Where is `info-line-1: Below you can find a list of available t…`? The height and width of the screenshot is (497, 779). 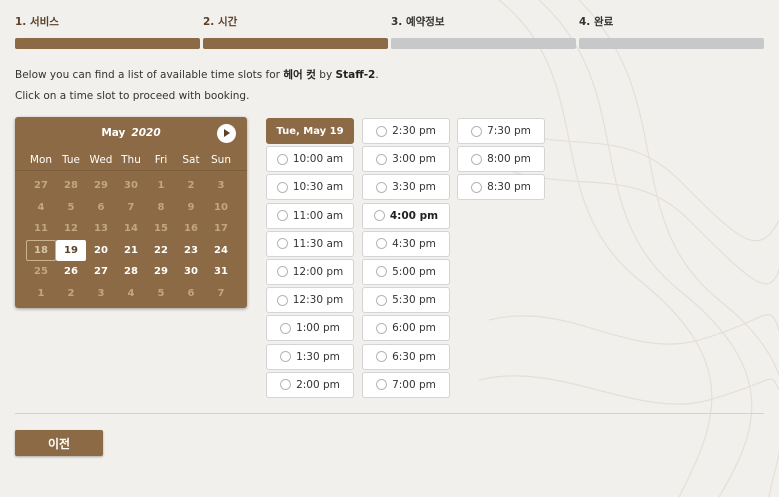
info-line-1: Below you can find a list of available t… is located at coordinates (197, 75).